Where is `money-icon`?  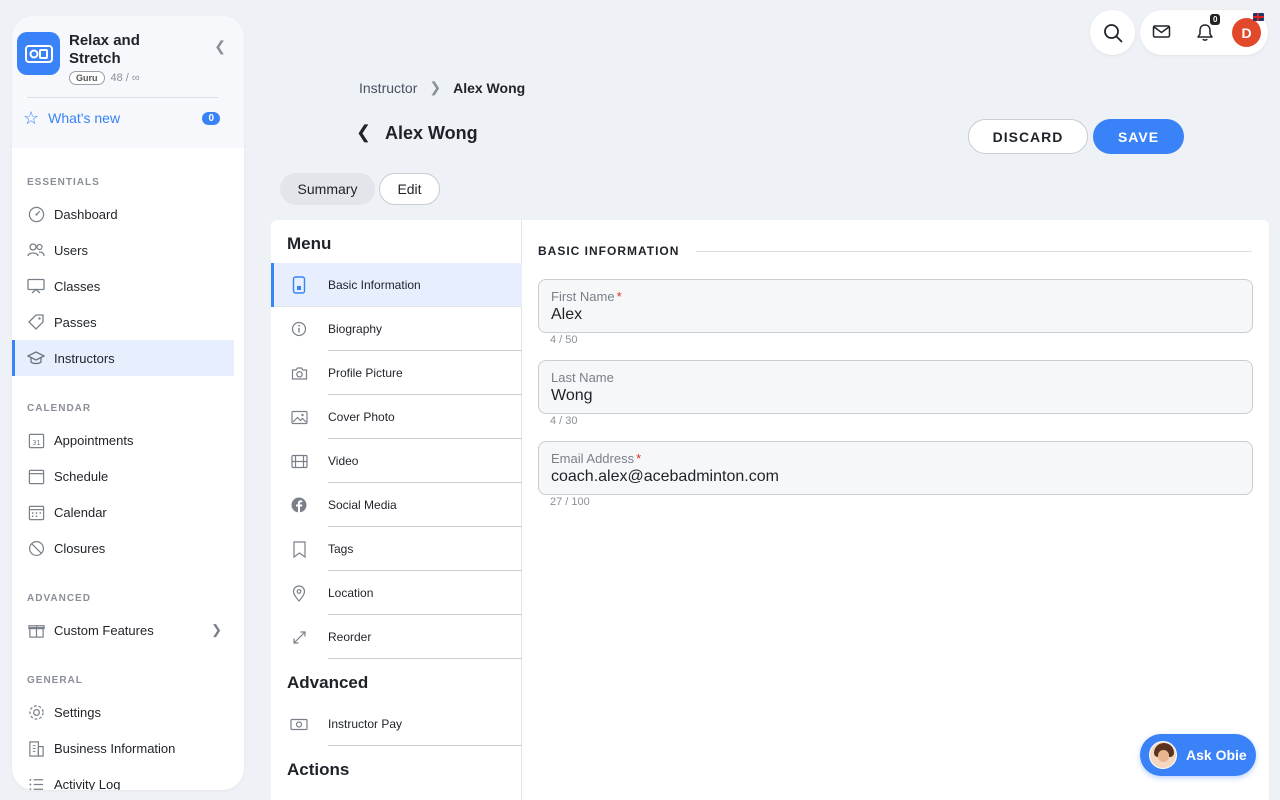
money-icon is located at coordinates (299, 724).